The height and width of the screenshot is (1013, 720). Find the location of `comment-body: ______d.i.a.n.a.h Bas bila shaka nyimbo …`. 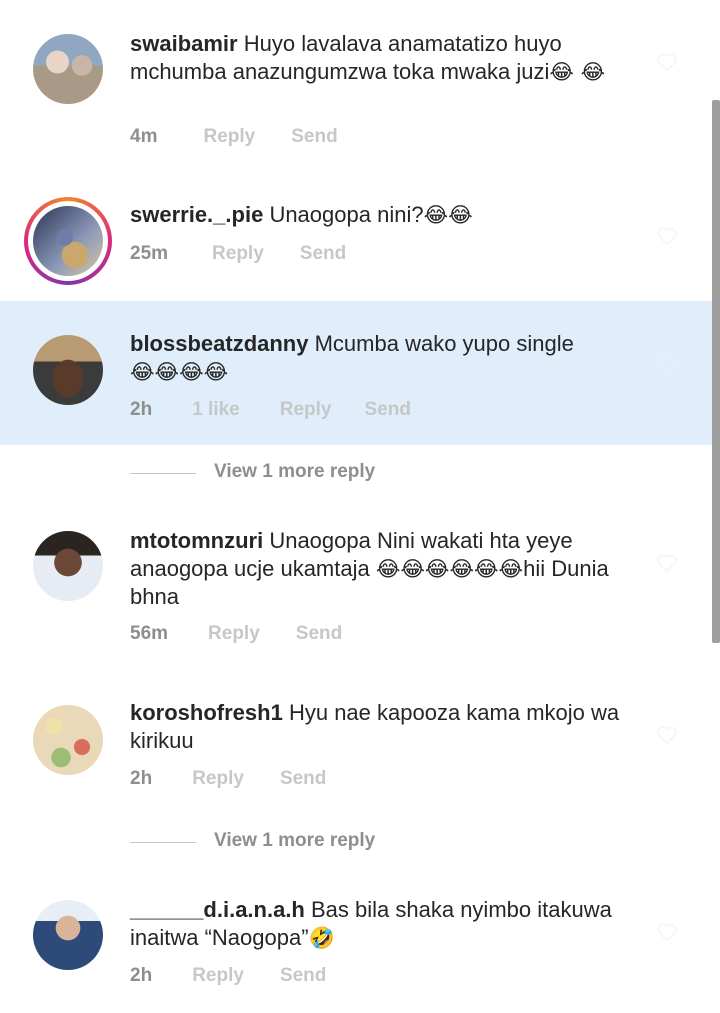

comment-body: ______d.i.a.n.a.h Bas bila shaka nyimbo … is located at coordinates (390, 924).